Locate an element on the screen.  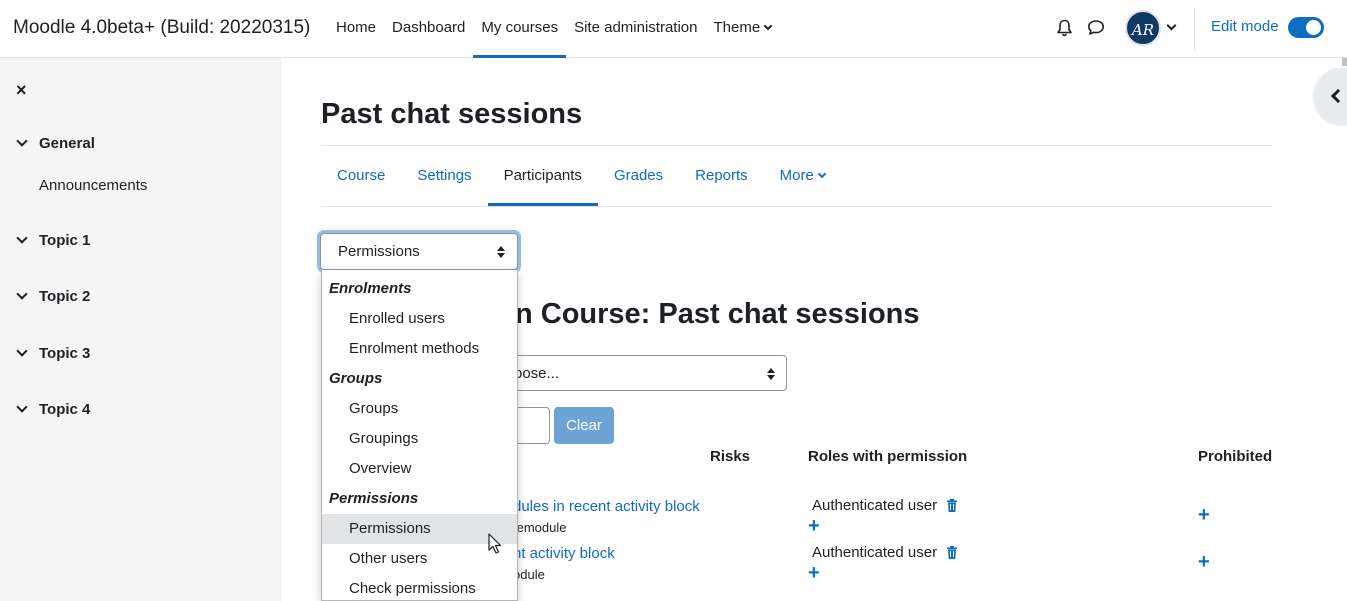
tab-more-label: More is located at coordinates (796, 175).